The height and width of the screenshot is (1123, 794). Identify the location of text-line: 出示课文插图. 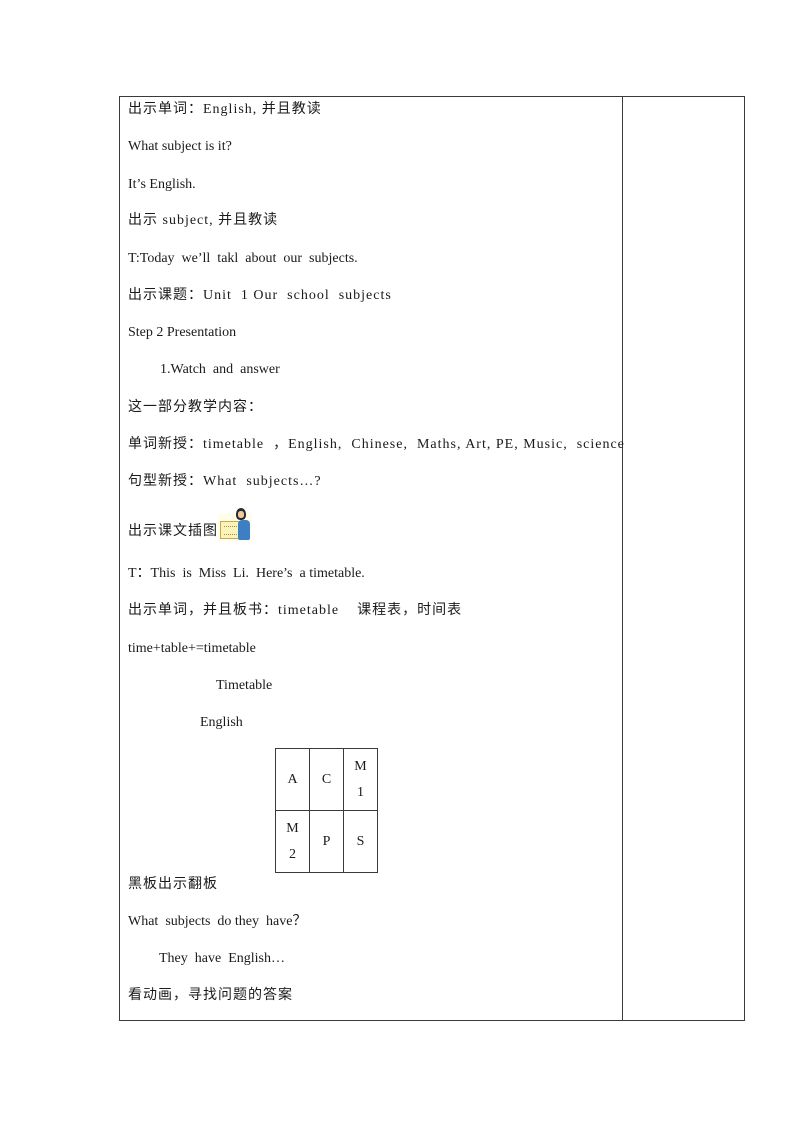
(173, 531).